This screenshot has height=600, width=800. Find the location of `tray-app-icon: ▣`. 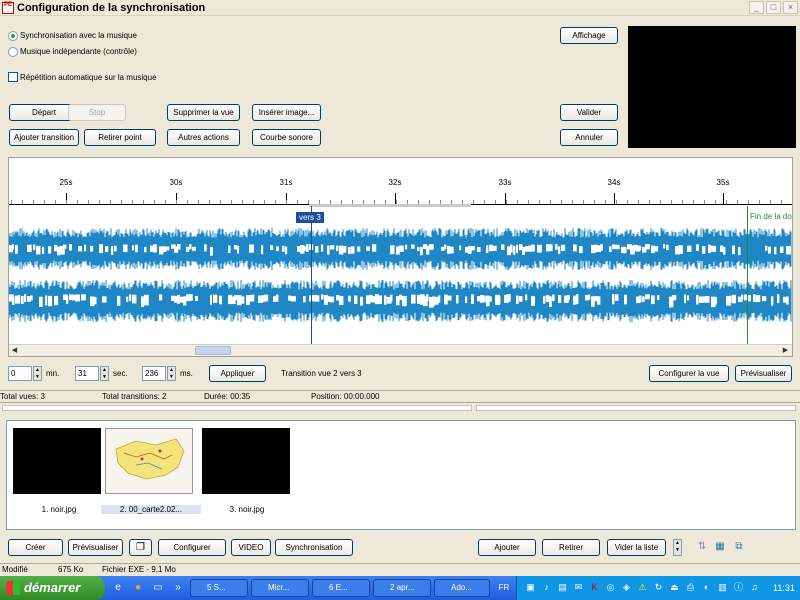

tray-app-icon: ▣ is located at coordinates (530, 587).